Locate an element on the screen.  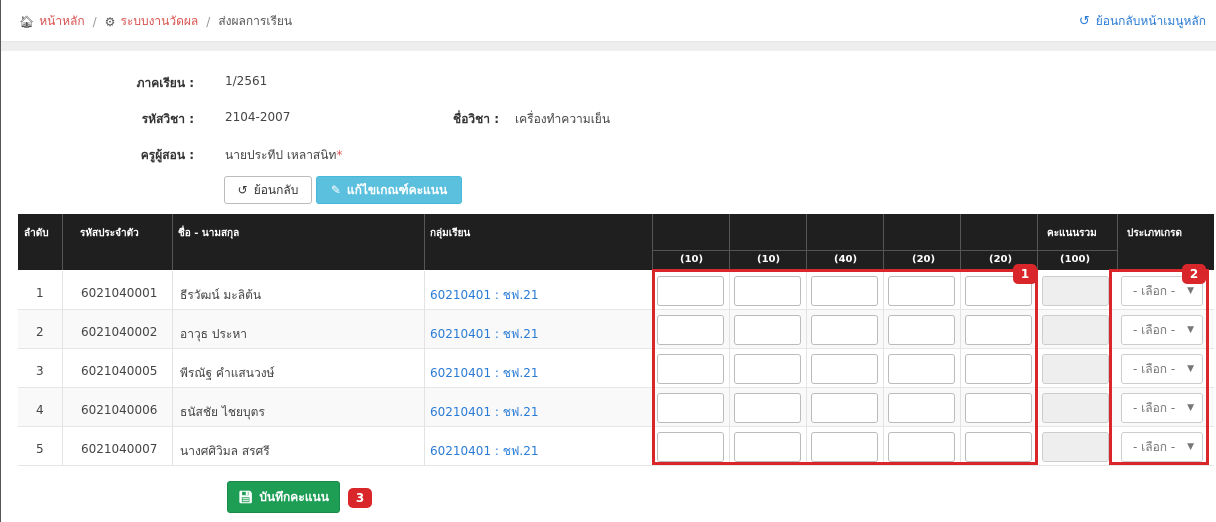
row-no: 5 is located at coordinates (40, 449).